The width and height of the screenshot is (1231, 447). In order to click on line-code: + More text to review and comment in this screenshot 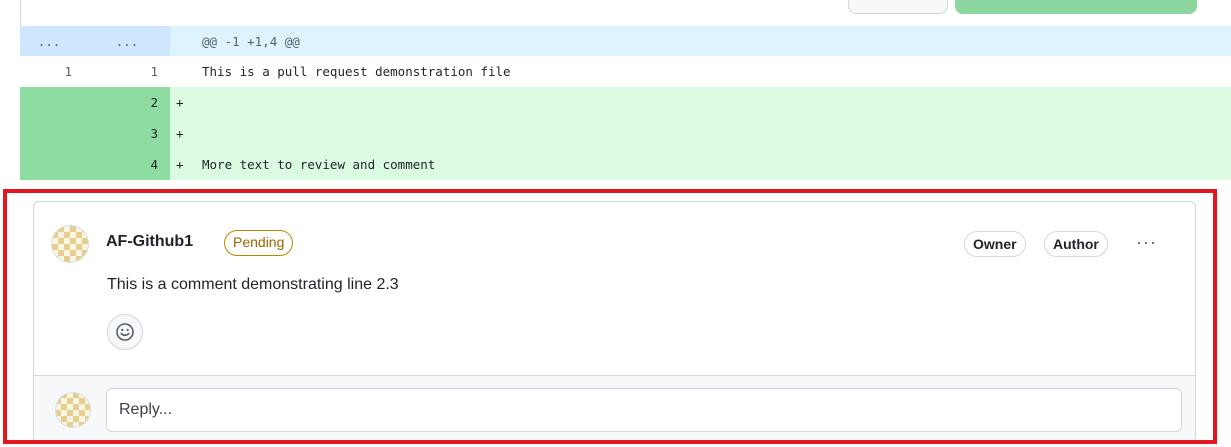, I will do `click(700, 164)`.